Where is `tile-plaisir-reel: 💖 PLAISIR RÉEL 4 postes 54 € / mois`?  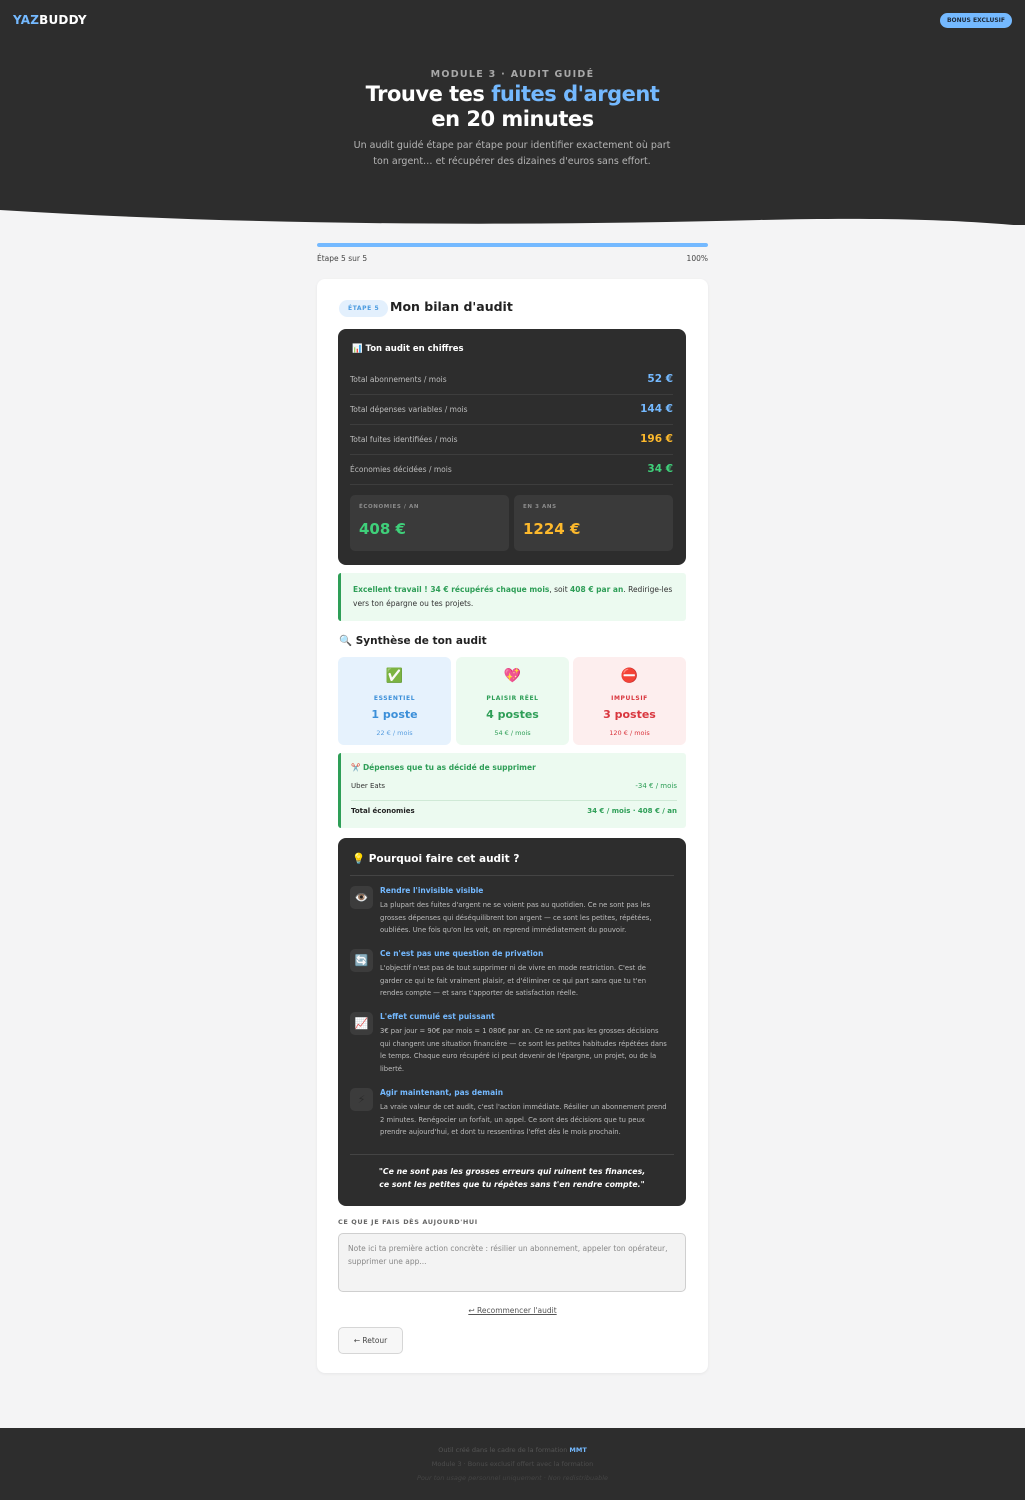 tile-plaisir-reel: 💖 PLAISIR RÉEL 4 postes 54 € / mois is located at coordinates (512, 701).